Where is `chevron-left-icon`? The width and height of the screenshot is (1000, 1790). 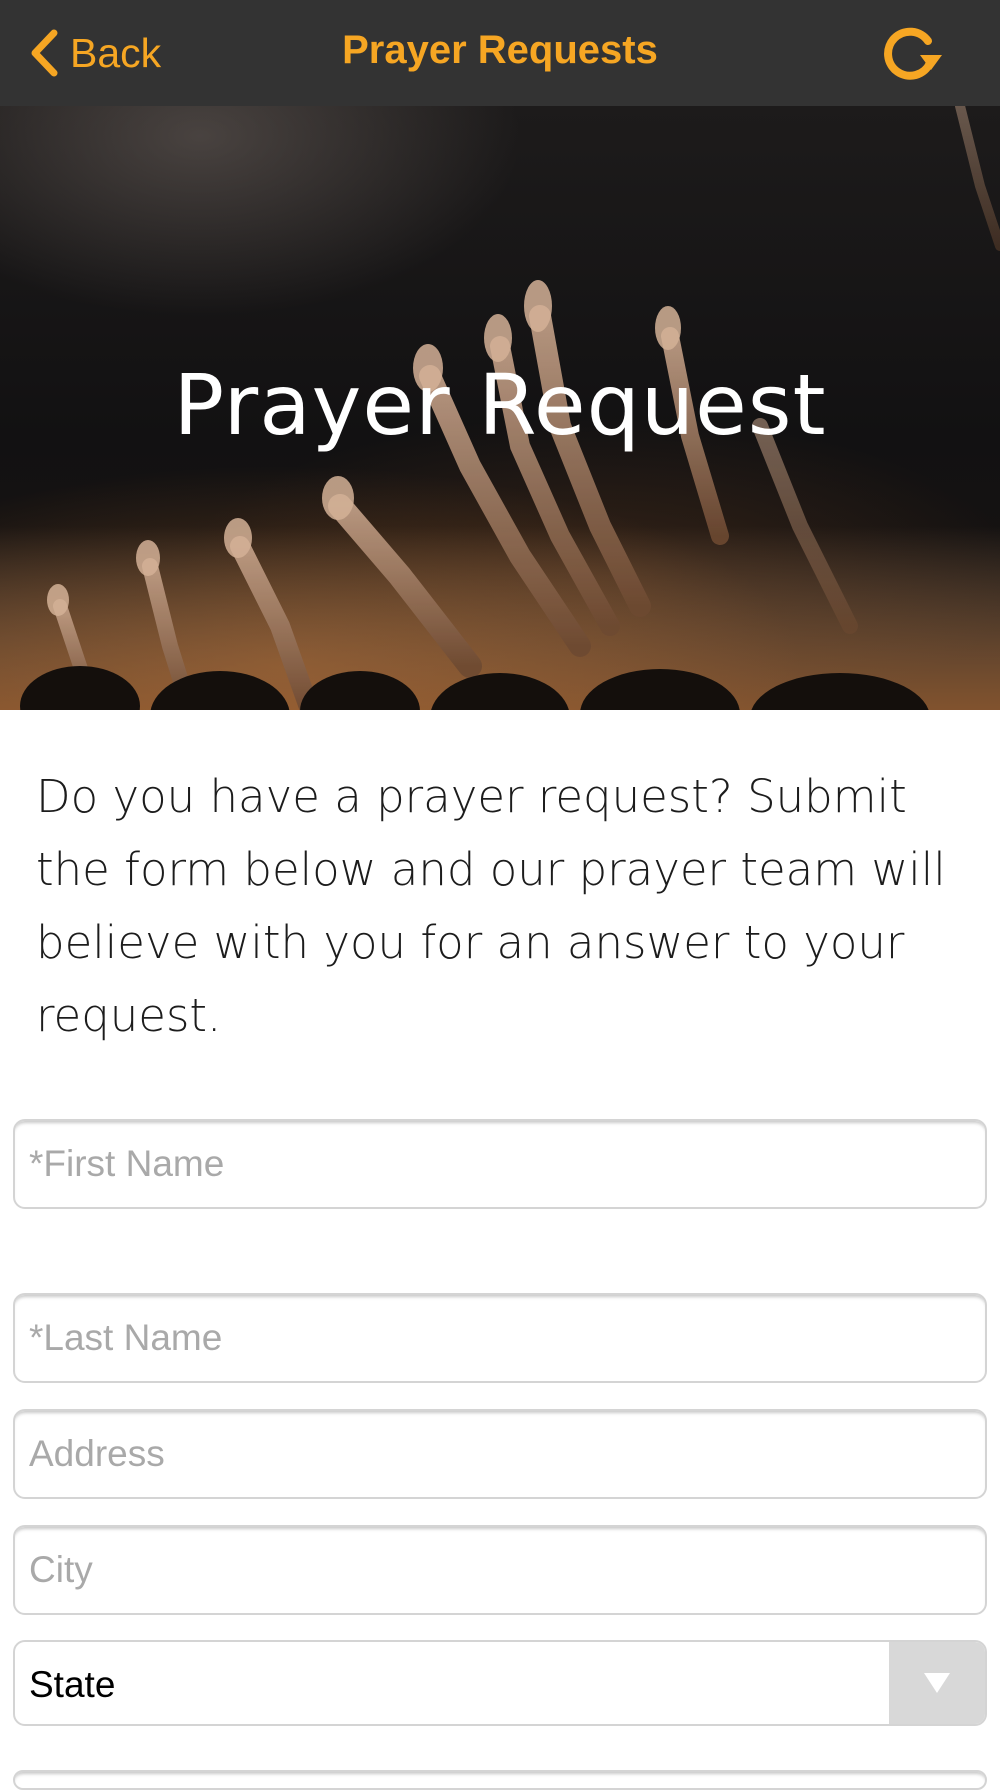
chevron-left-icon is located at coordinates (44, 53).